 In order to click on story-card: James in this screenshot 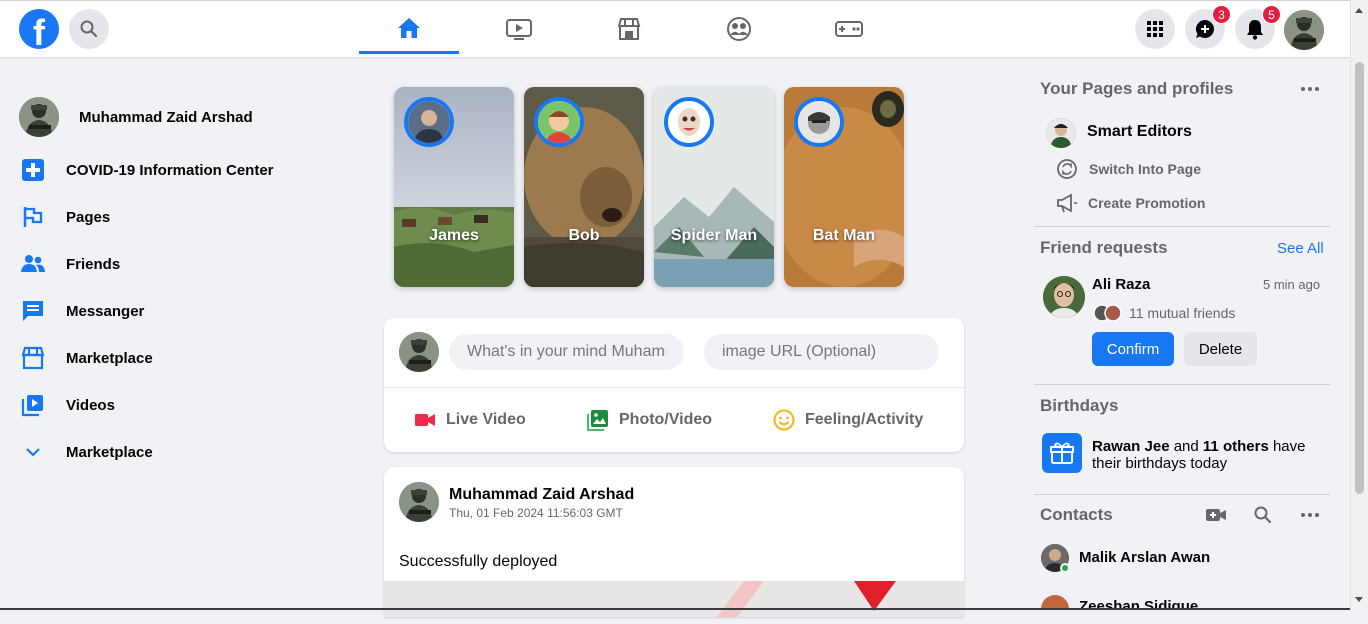, I will do `click(454, 187)`.